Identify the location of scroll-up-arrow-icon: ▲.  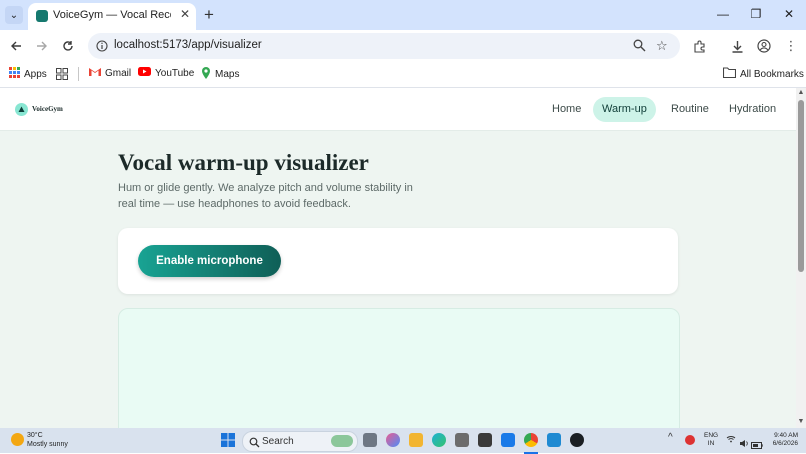
(801, 93).